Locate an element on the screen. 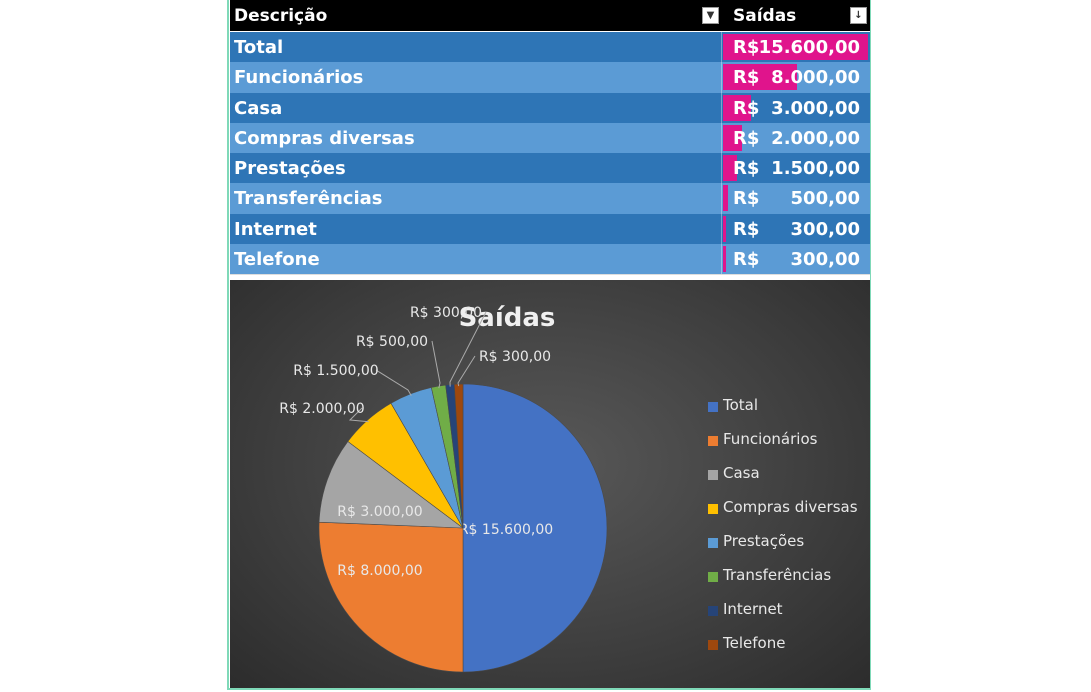 This screenshot has width=1091, height=692. header-description: Descrição is located at coordinates (281, 16).